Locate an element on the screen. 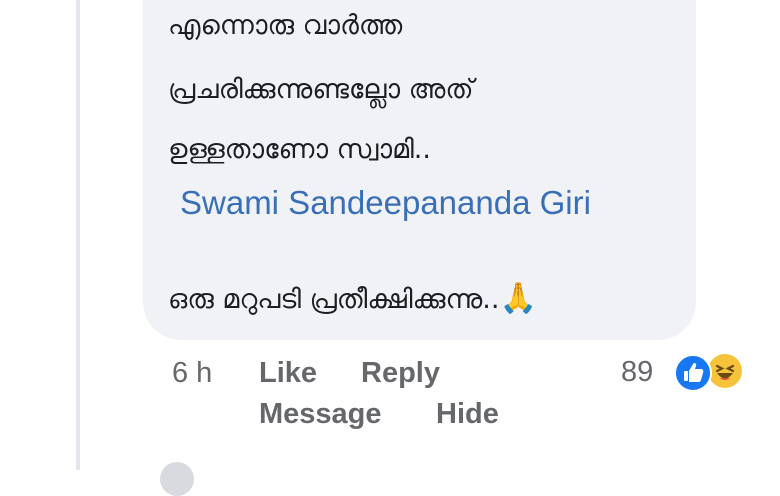 The width and height of the screenshot is (780, 496). folded-hands-emoji: 🙏 is located at coordinates (518, 298).